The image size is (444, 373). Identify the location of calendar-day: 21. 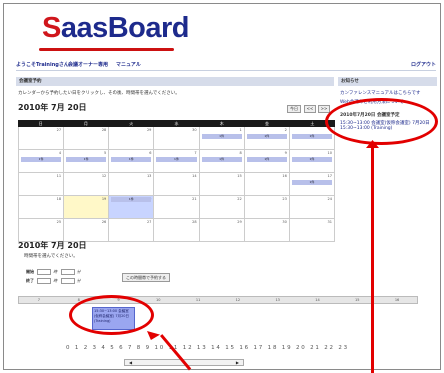
(177, 207).